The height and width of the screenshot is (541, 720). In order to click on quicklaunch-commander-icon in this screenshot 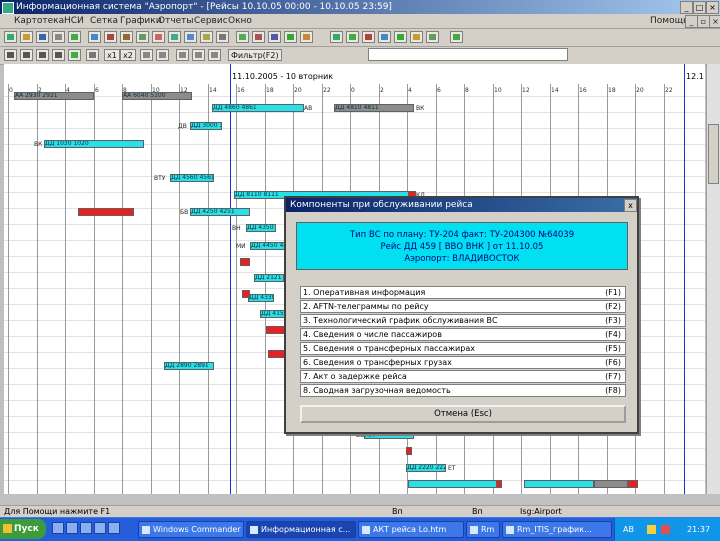, I will do `click(100, 528)`.